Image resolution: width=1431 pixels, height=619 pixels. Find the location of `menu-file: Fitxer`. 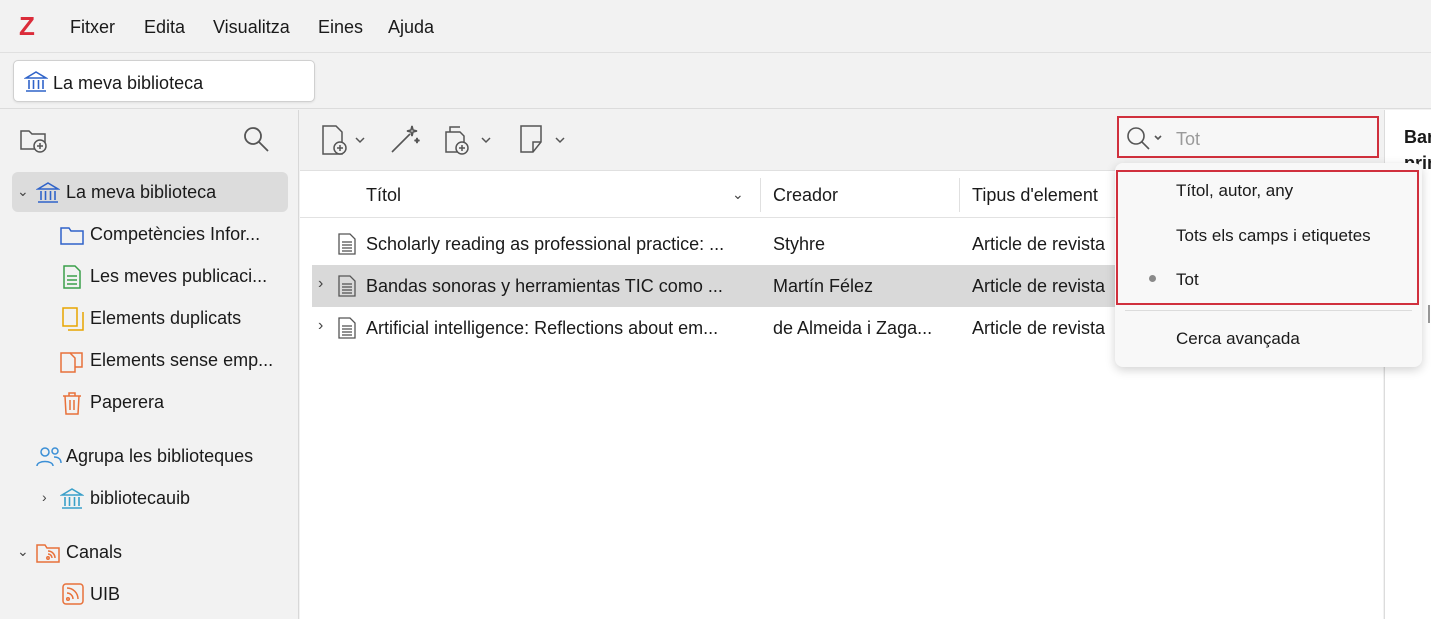

menu-file: Fitxer is located at coordinates (92, 27).